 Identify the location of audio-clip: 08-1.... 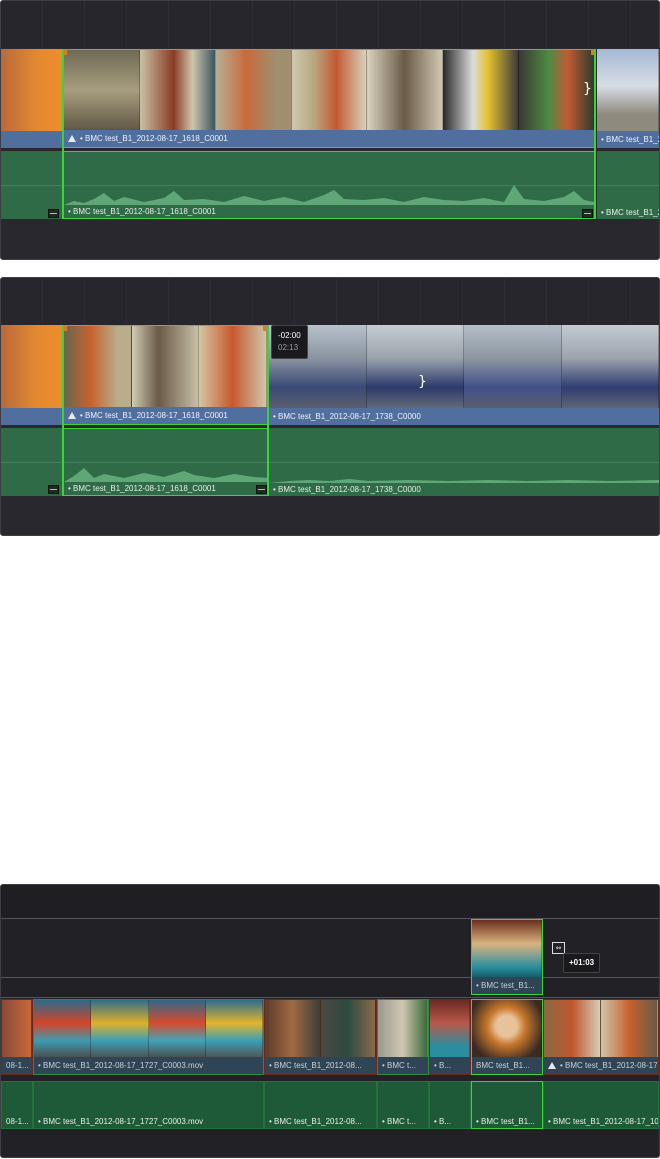
(17, 1105).